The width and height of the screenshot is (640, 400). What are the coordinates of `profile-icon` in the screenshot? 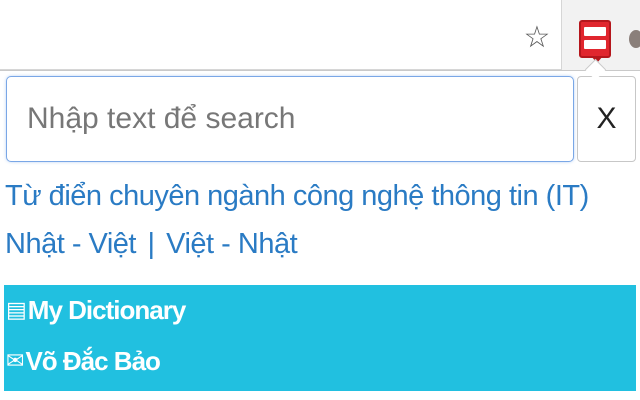 It's located at (634, 39).